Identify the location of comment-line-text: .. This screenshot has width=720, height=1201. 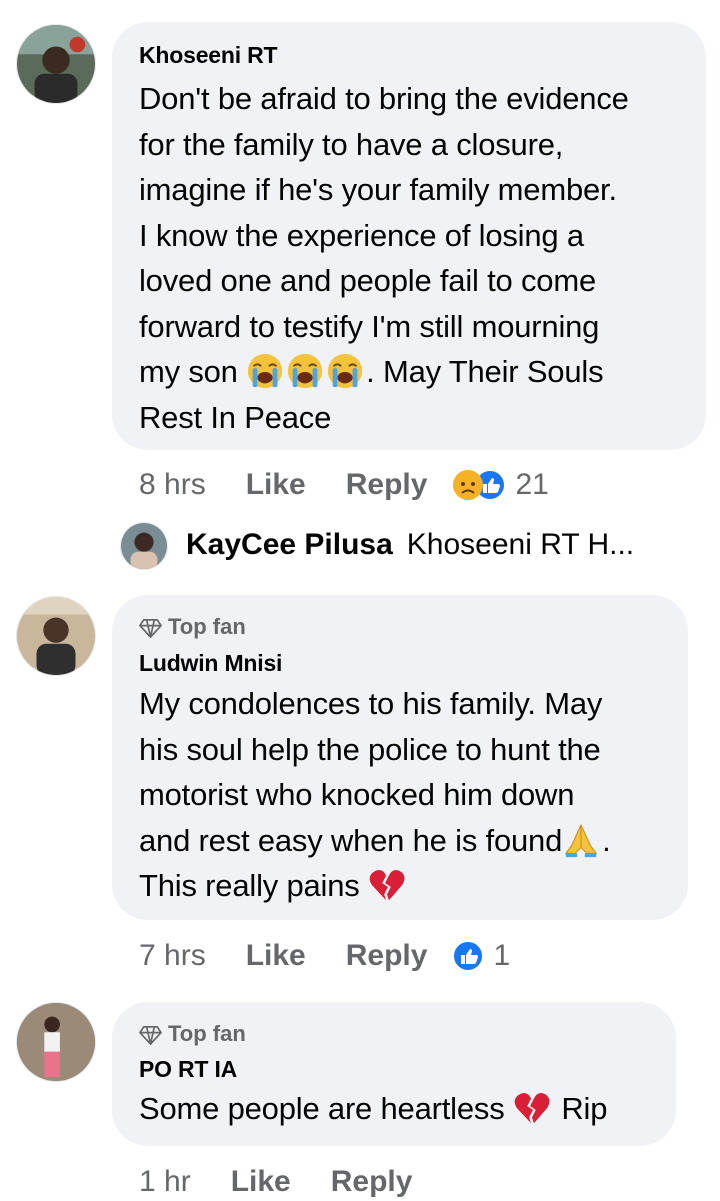
(606, 840).